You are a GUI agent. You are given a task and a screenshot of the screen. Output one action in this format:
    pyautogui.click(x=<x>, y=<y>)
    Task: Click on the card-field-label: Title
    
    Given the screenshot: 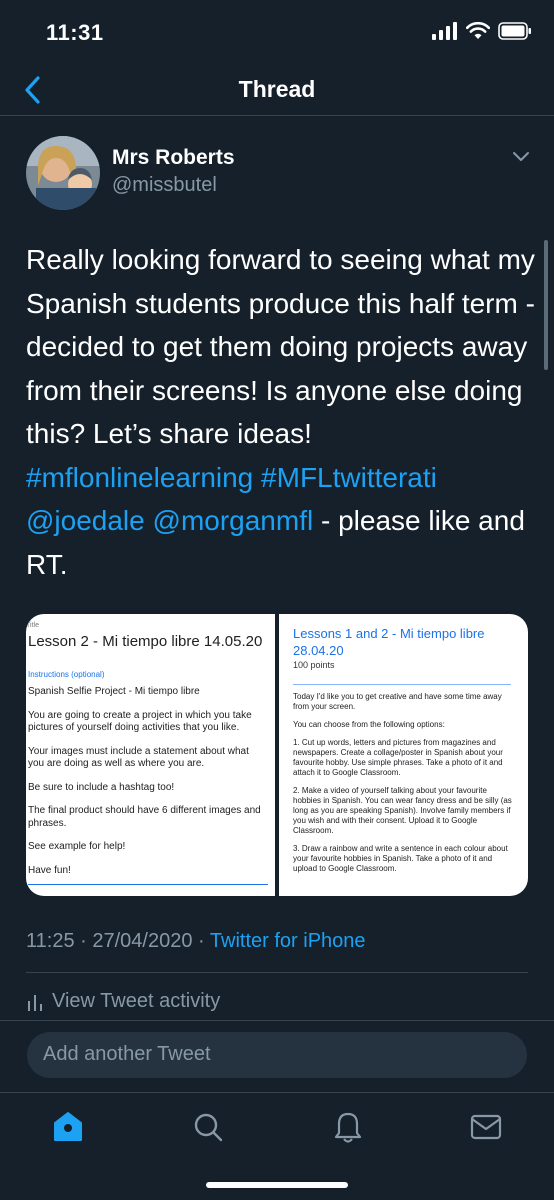 What is the action you would take?
    pyautogui.click(x=32, y=625)
    